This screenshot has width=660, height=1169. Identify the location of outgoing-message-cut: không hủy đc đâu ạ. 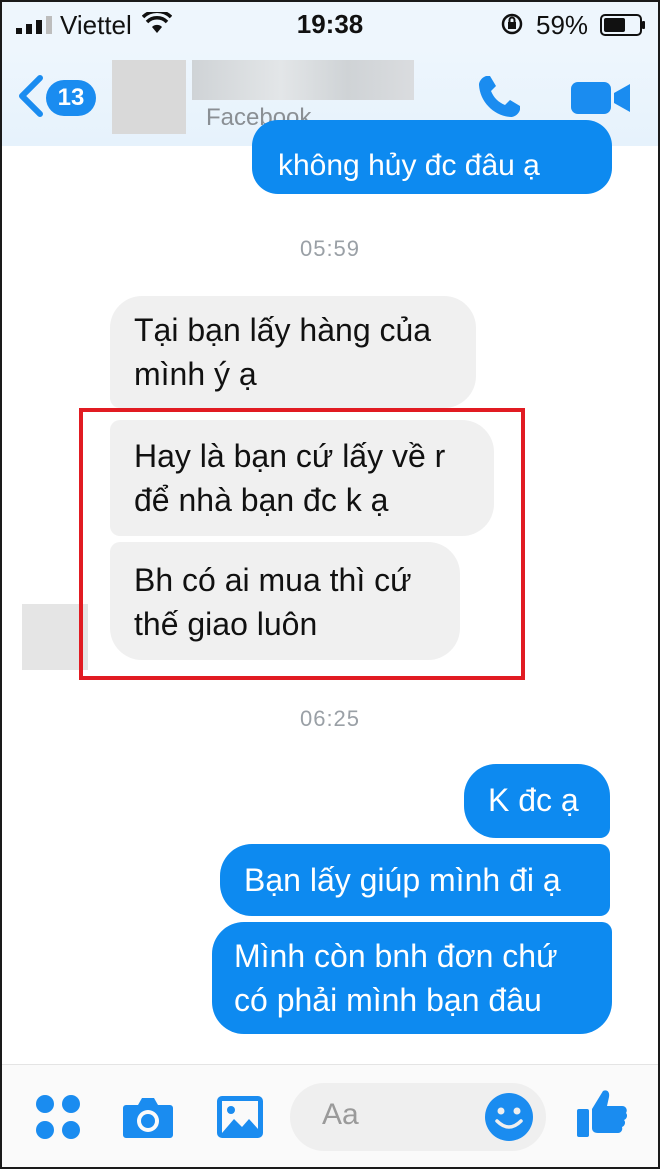
(432, 157).